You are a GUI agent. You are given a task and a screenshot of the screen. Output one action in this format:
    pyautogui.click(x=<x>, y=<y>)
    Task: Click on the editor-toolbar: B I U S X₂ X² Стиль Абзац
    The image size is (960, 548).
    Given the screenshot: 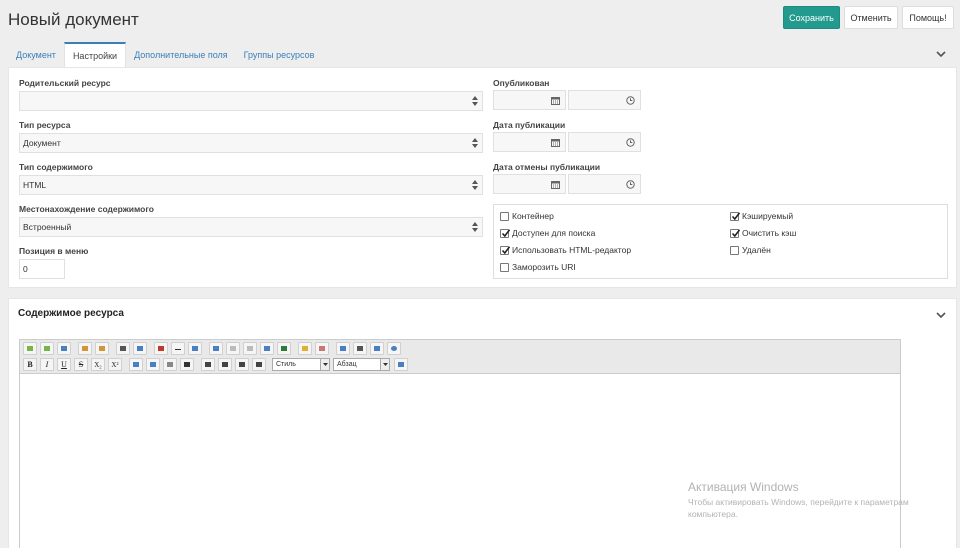 What is the action you would take?
    pyautogui.click(x=460, y=357)
    